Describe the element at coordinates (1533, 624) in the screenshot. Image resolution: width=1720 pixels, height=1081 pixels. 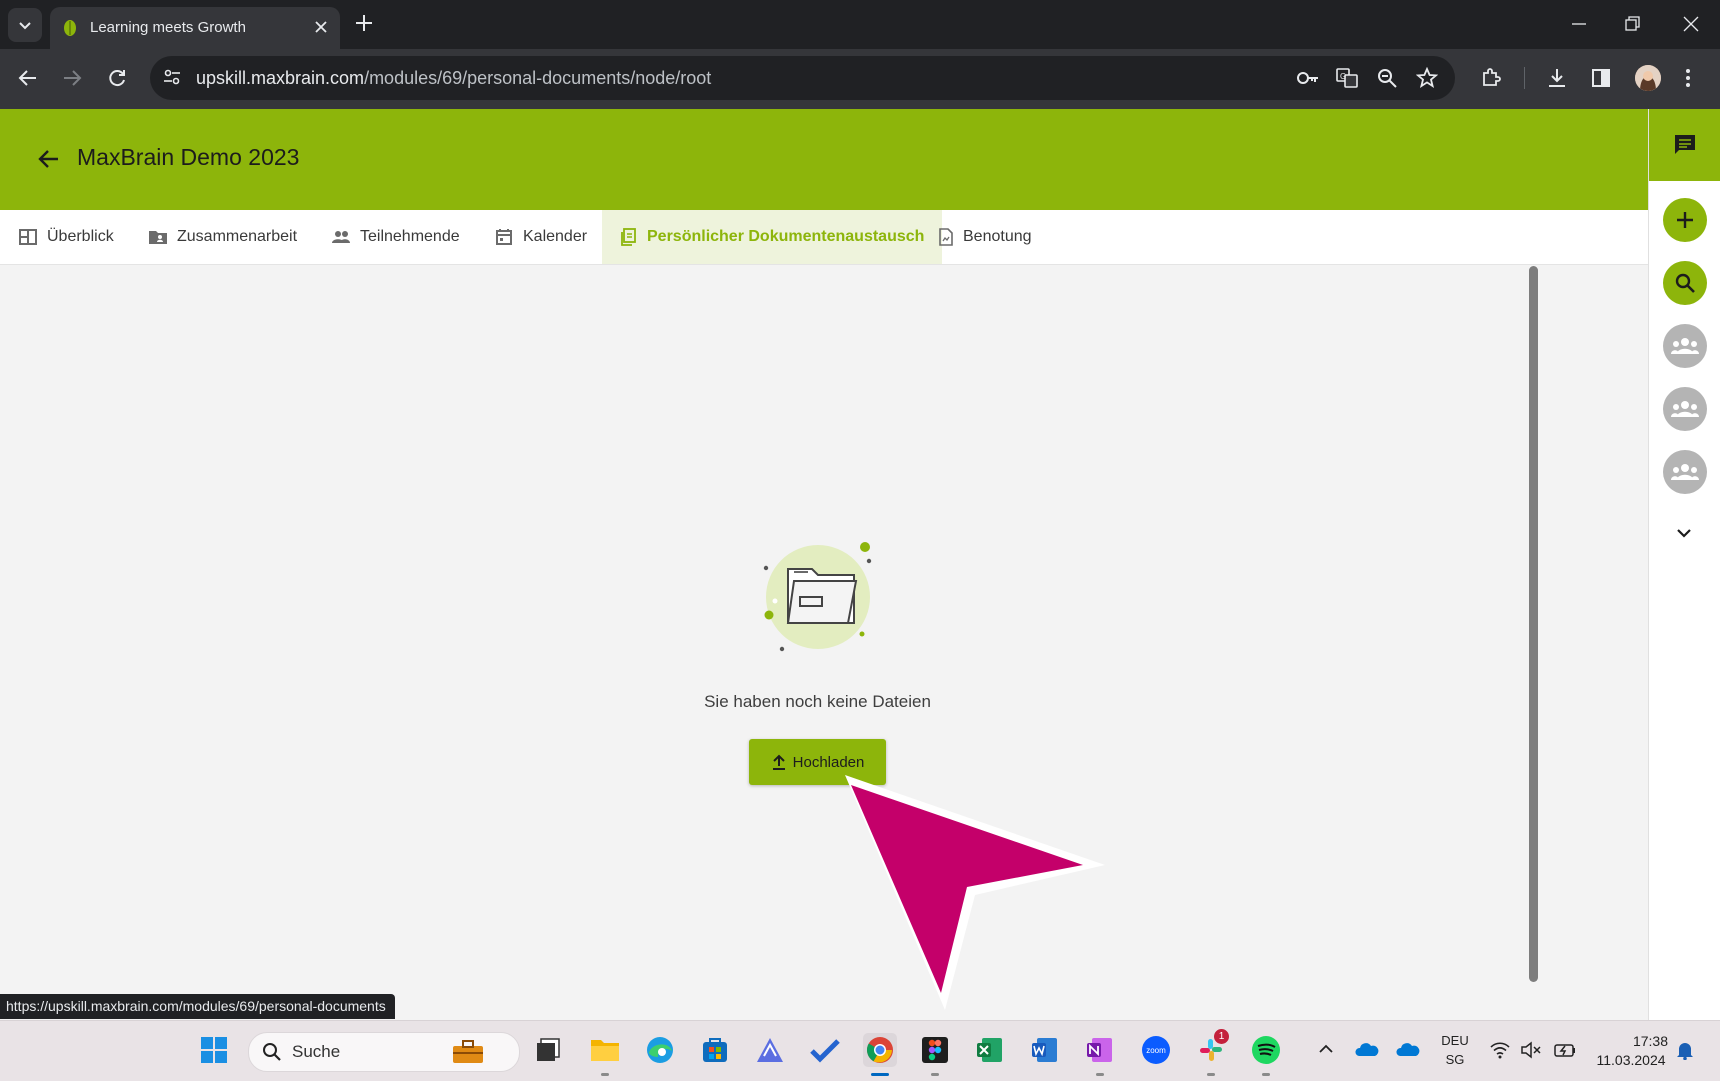
I see `scrollbar` at that location.